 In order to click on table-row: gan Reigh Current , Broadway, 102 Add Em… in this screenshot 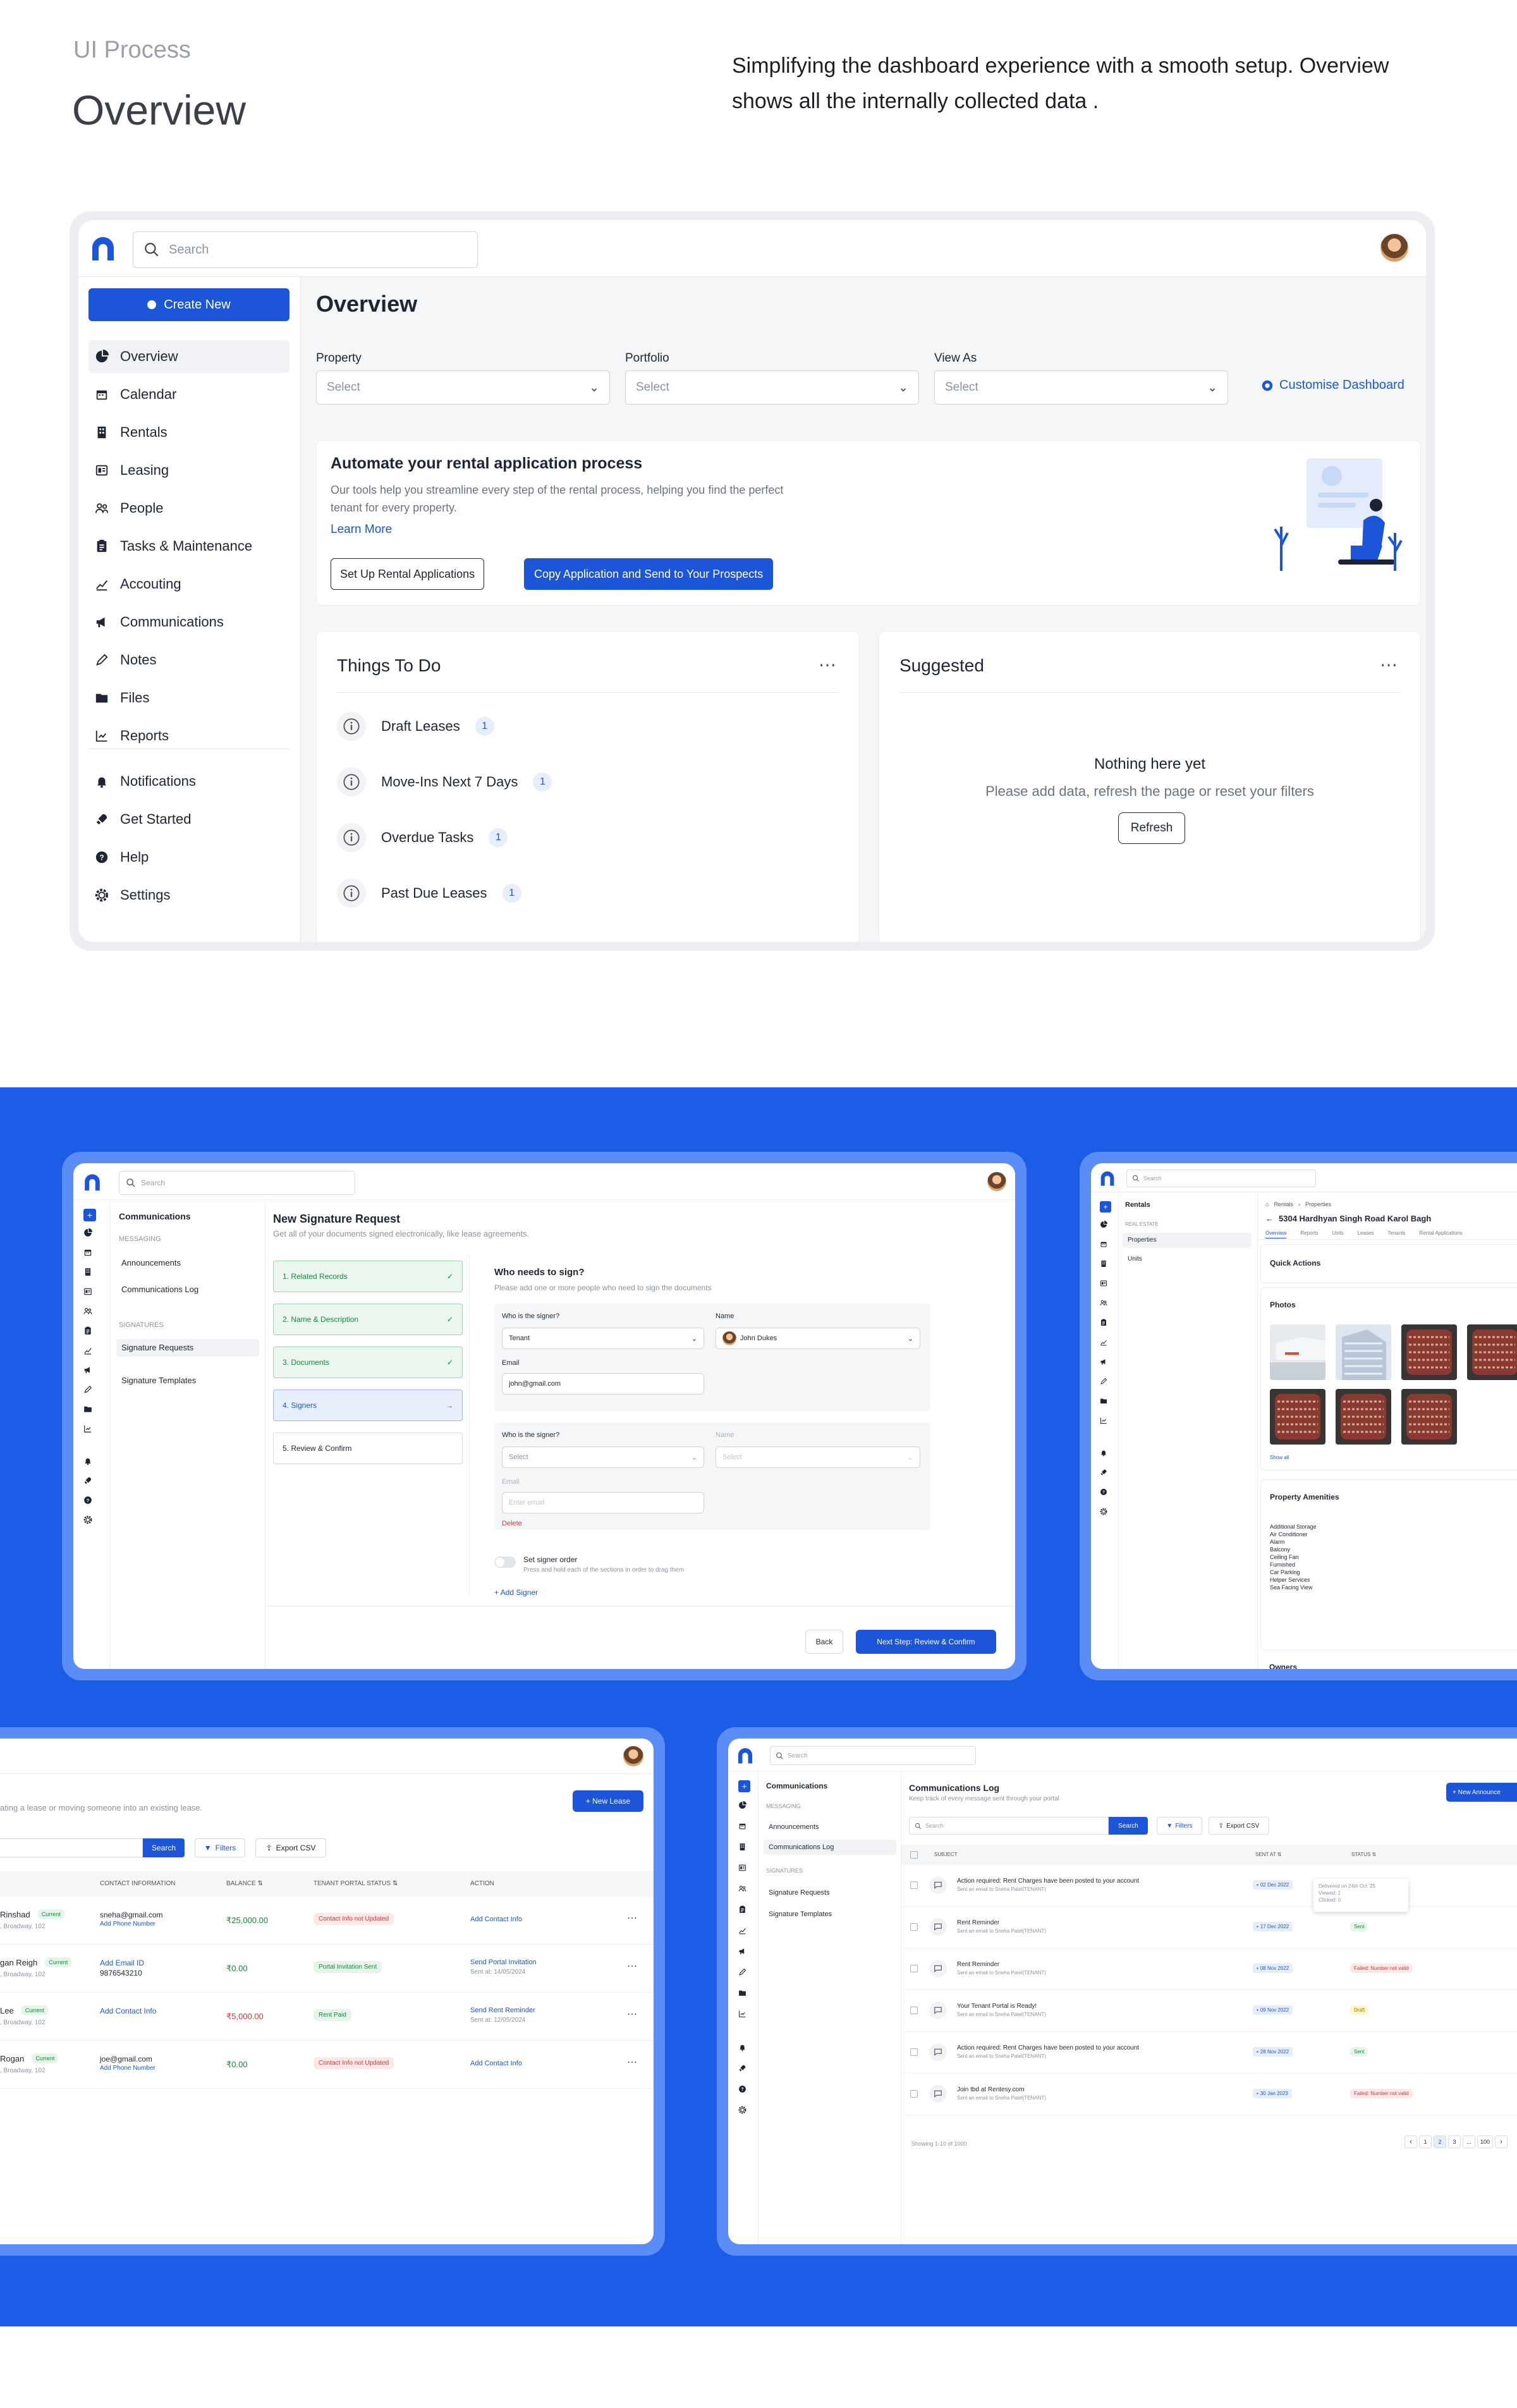, I will do `click(327, 1969)`.